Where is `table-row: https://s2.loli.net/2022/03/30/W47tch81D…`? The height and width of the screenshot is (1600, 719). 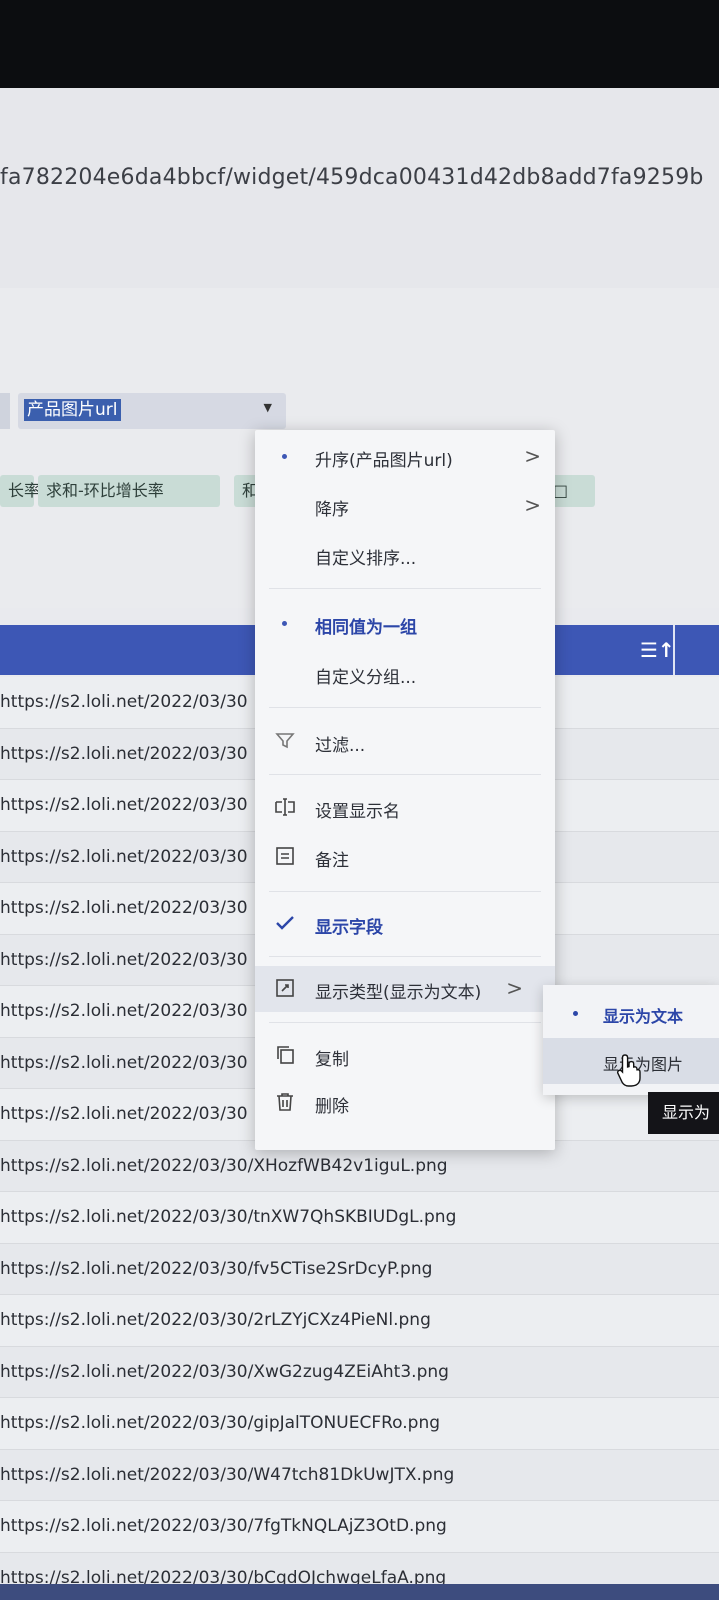
table-row: https://s2.loli.net/2022/03/30/W47tch81D… is located at coordinates (359, 1475).